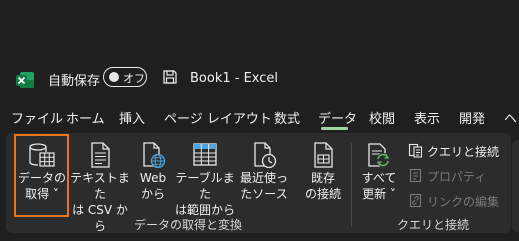 The width and height of the screenshot is (519, 241). What do you see at coordinates (415, 202) in the screenshot?
I see `edit-links-icon` at bounding box center [415, 202].